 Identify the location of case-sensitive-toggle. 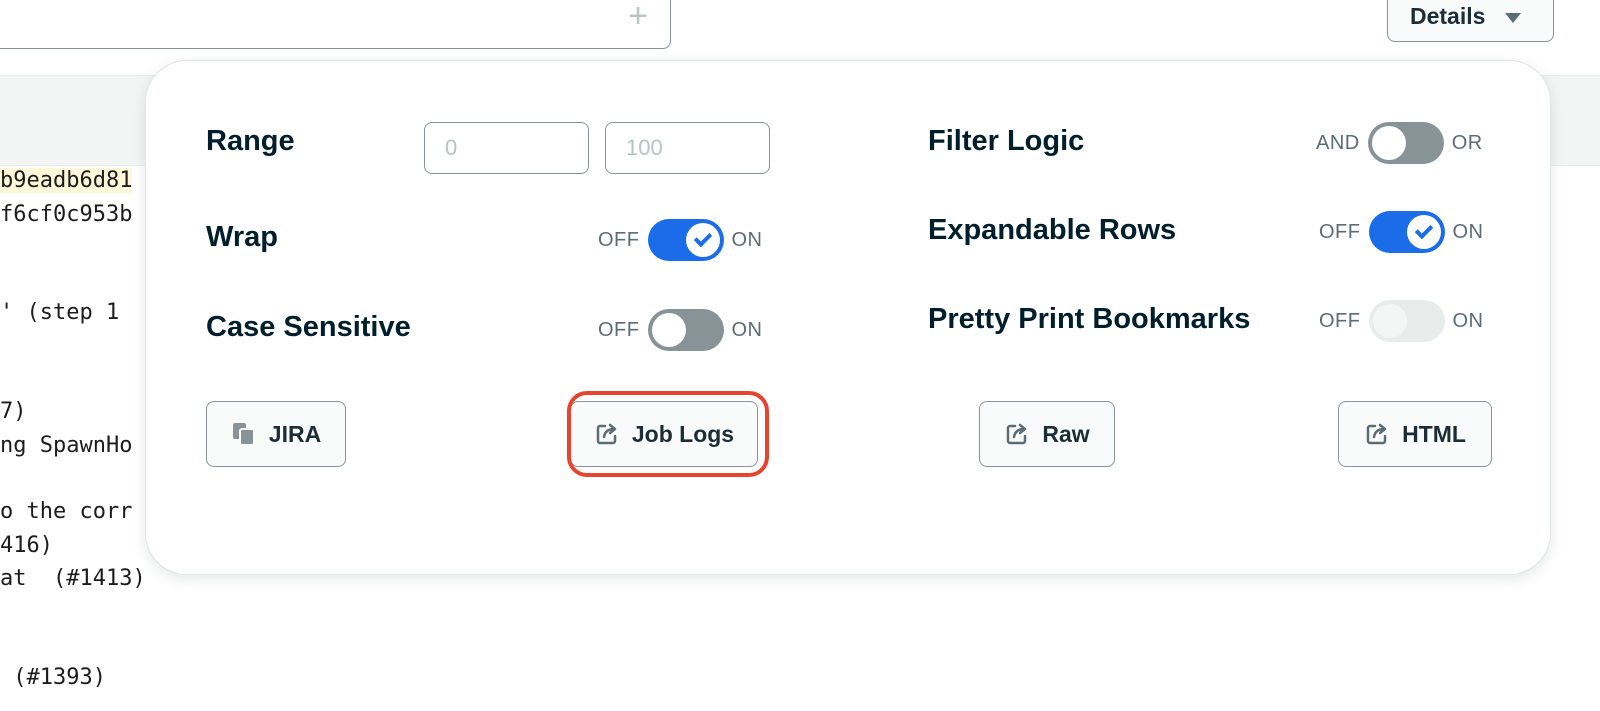
(685, 330).